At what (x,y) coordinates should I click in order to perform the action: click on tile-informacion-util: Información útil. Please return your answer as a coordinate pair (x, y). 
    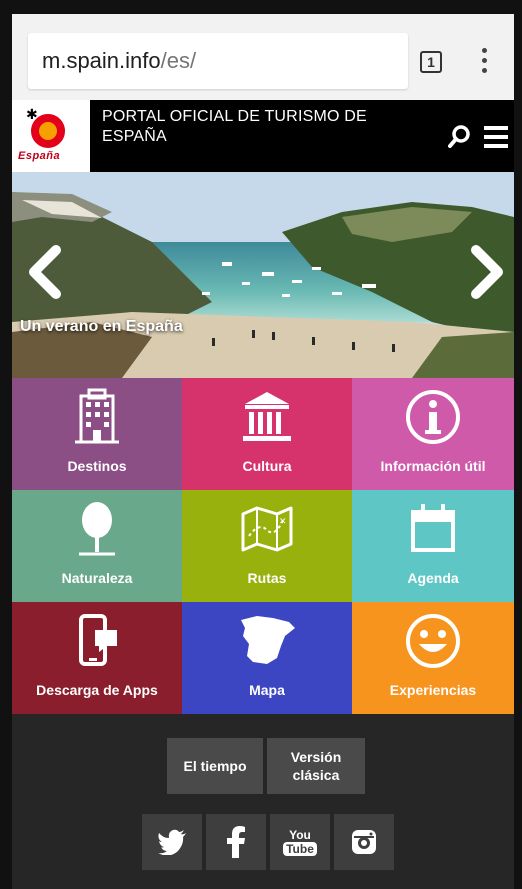
    Looking at the image, I should click on (433, 434).